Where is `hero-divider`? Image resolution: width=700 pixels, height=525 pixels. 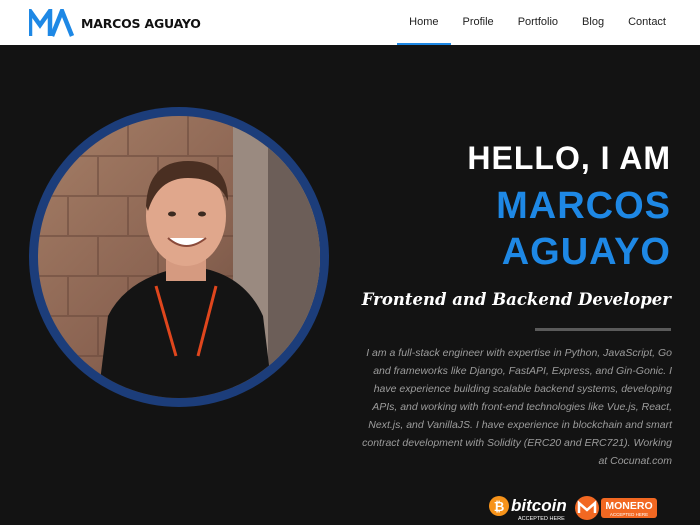
hero-divider is located at coordinates (603, 329).